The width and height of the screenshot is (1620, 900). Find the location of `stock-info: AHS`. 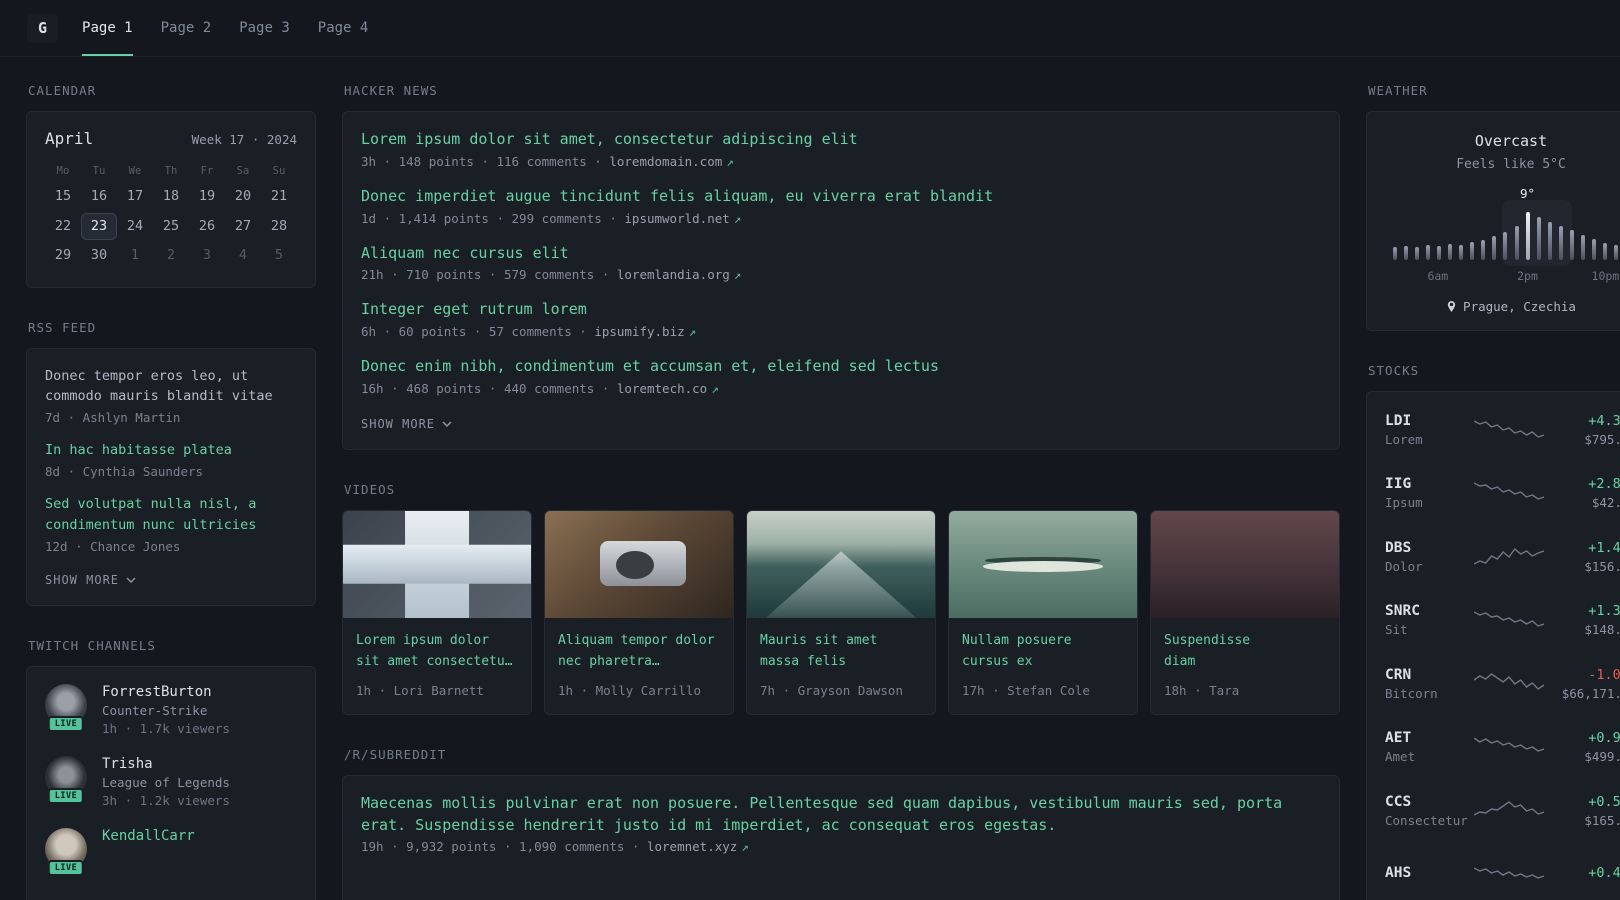

stock-info: AHS is located at coordinates (1429, 874).